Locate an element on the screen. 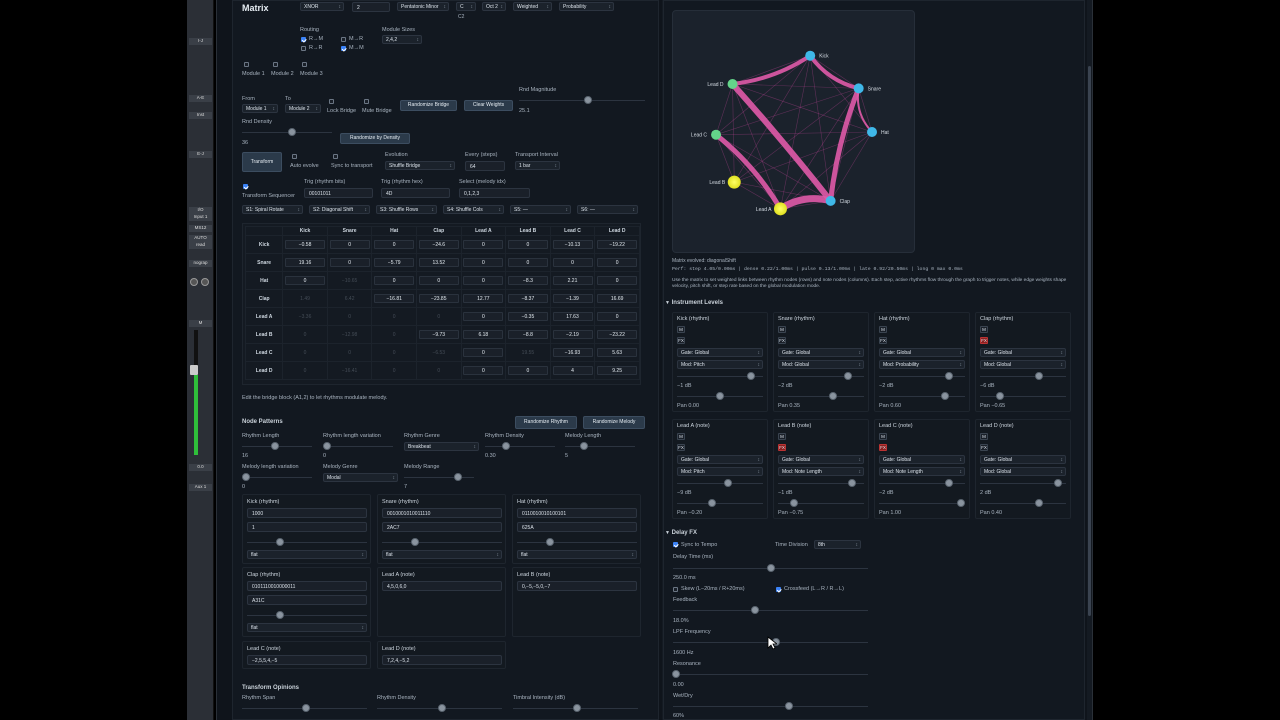  collapse-icon: ▼ is located at coordinates (667, 303).